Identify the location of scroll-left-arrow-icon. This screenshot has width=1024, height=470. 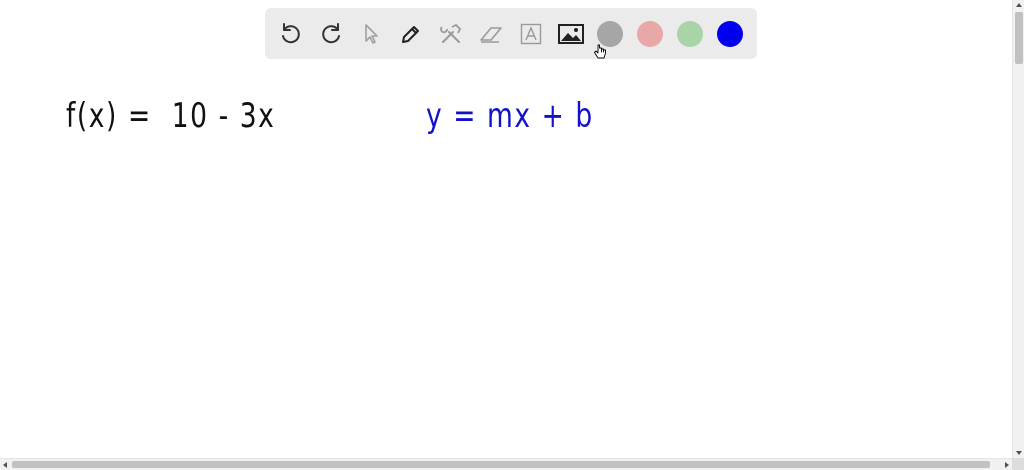
(5, 465).